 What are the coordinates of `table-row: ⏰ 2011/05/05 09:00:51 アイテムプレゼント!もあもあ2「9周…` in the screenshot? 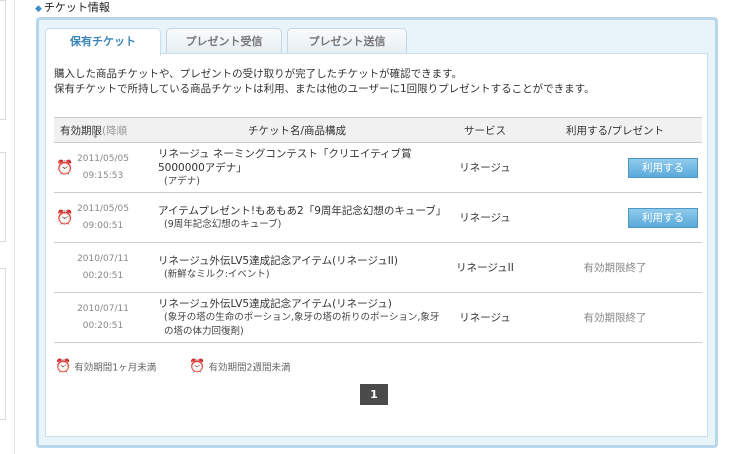 It's located at (378, 217).